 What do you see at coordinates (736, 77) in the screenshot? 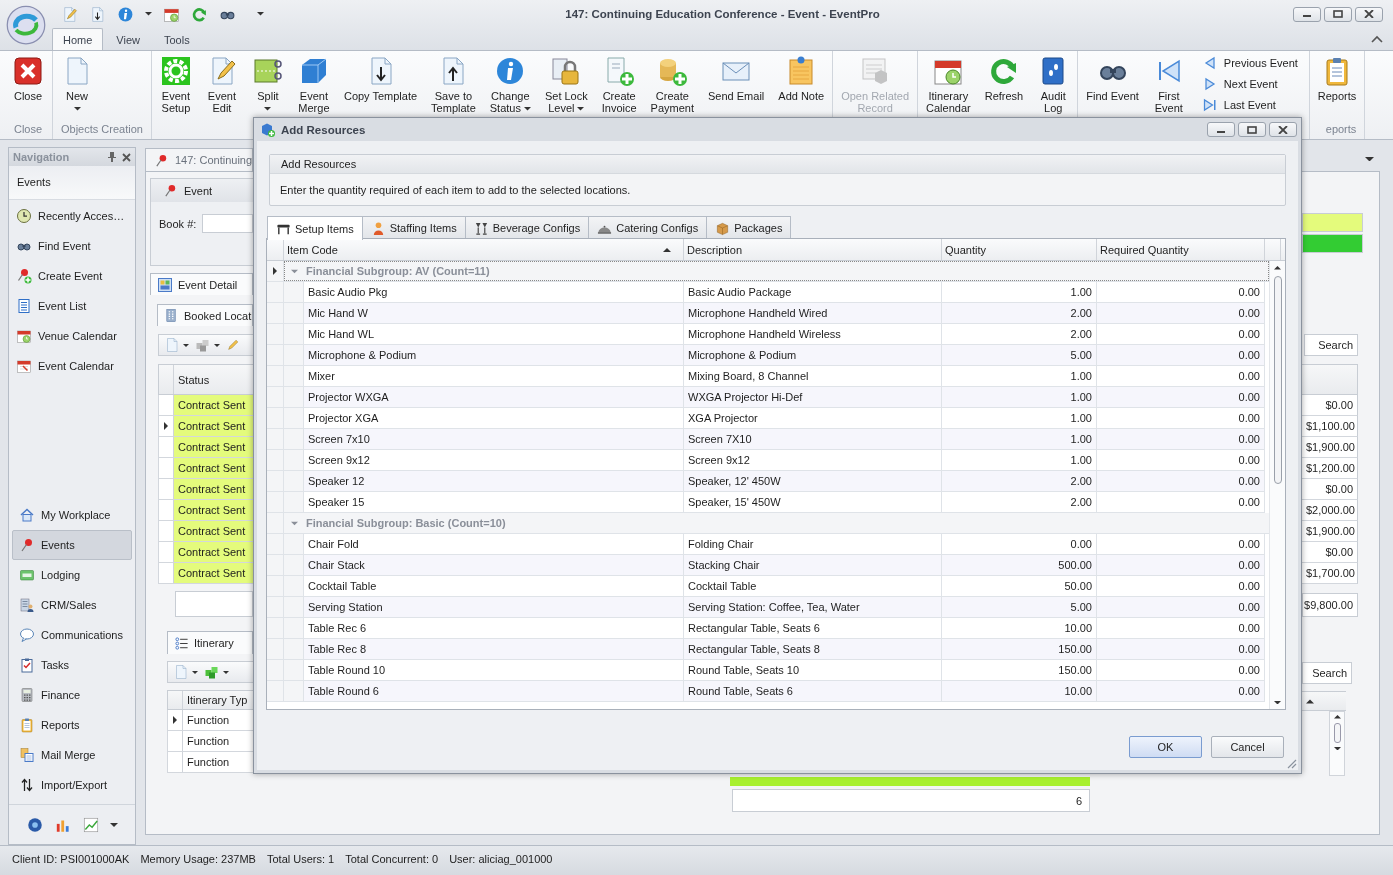
I see `ribbon-button: Send Email` at bounding box center [736, 77].